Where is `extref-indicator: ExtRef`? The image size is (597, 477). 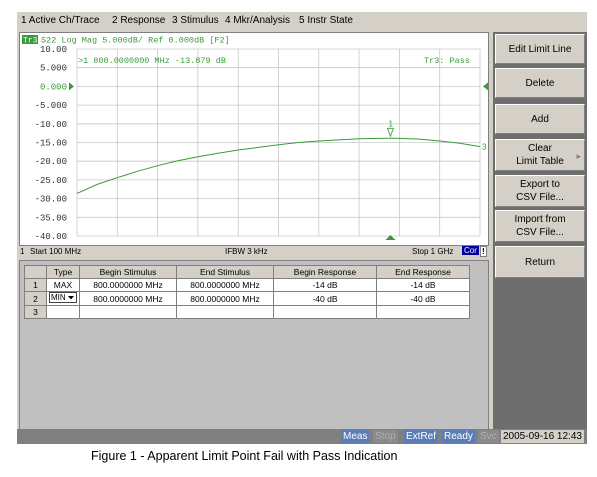
extref-indicator: ExtRef is located at coordinates (421, 436).